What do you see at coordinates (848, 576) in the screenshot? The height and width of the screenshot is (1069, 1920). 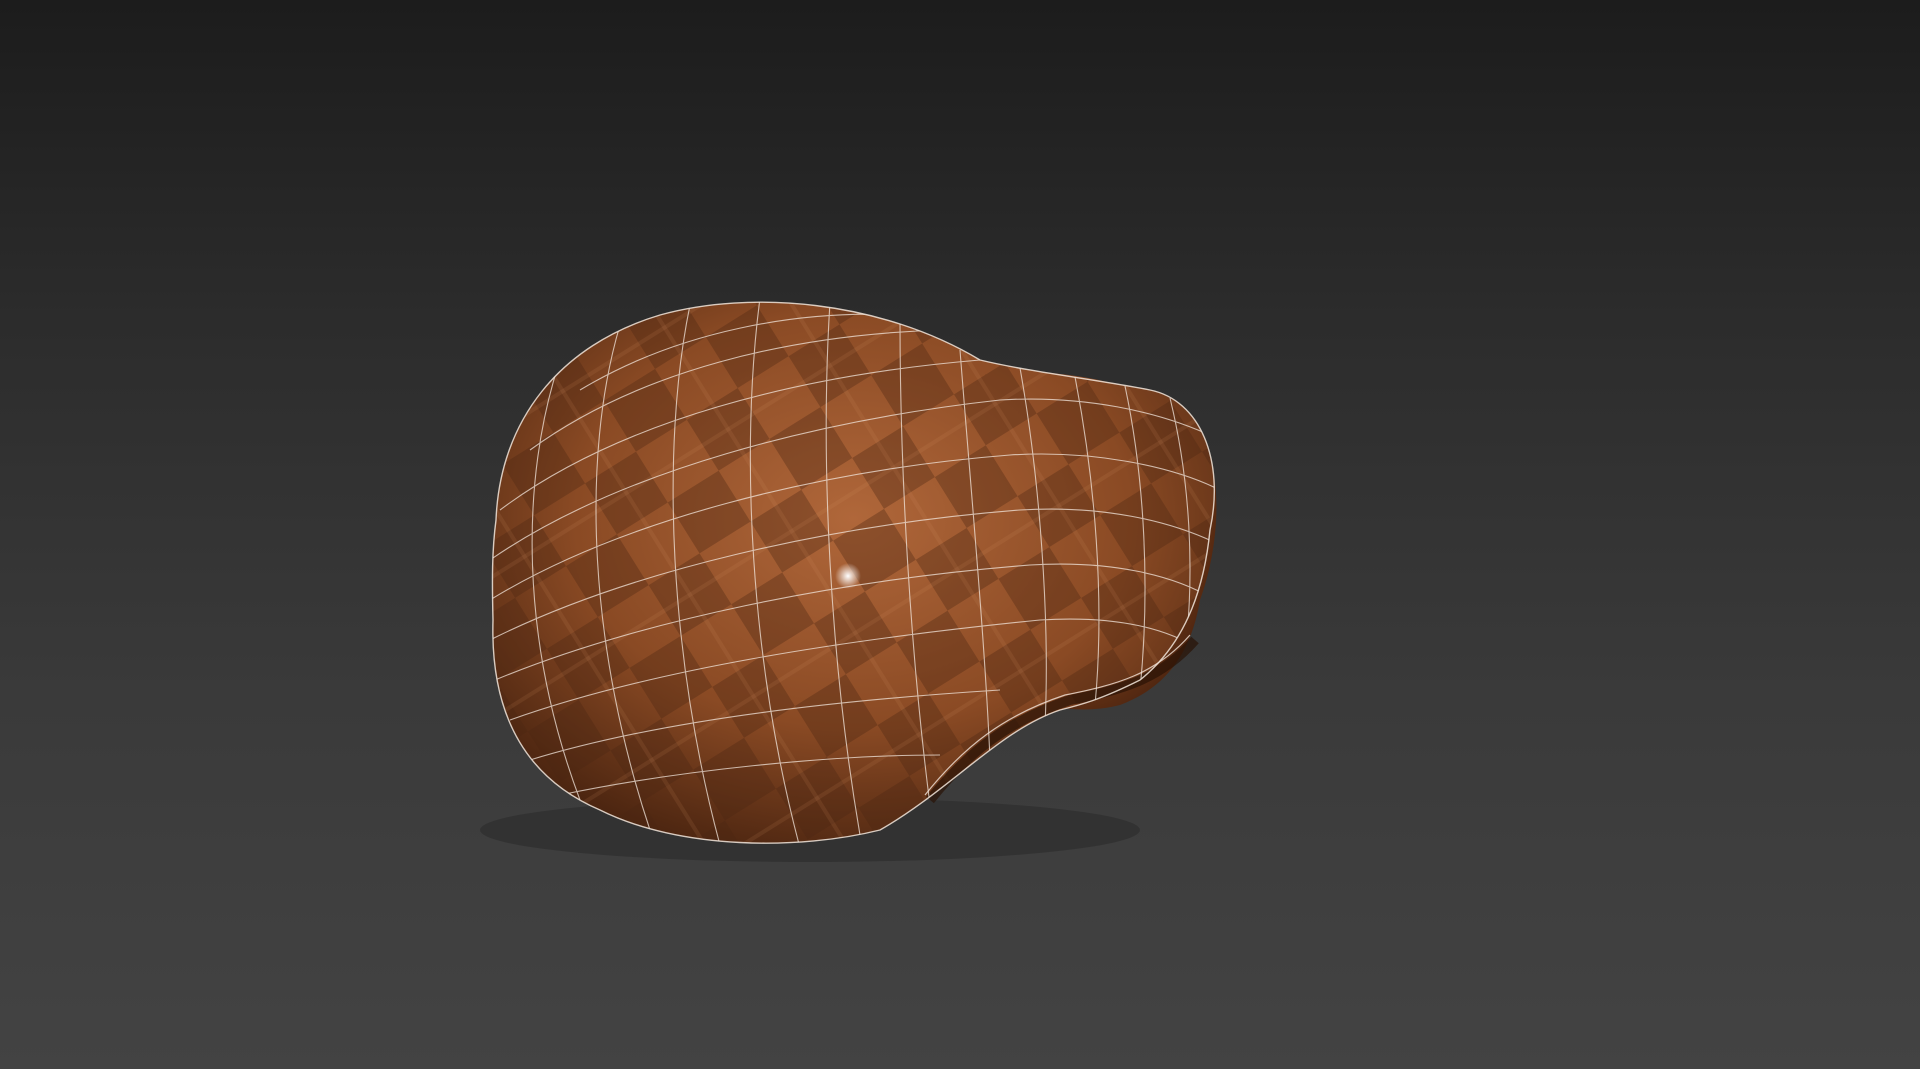 I see `specular-highlight` at bounding box center [848, 576].